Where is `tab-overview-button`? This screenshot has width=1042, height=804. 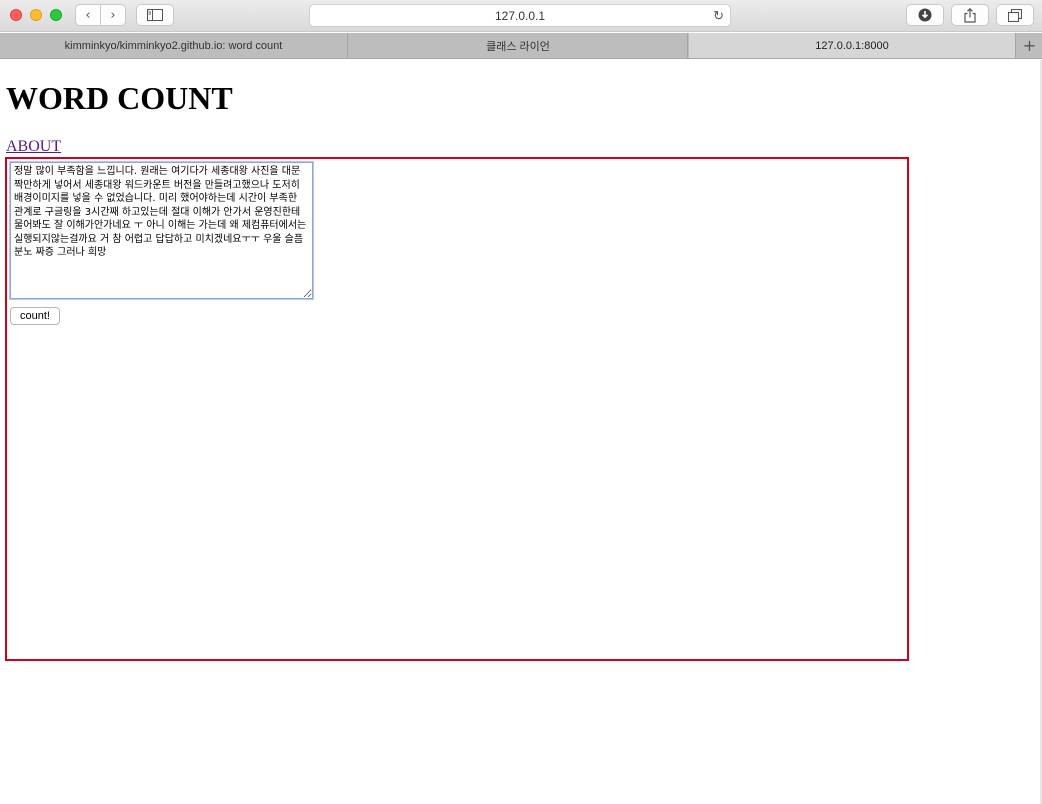
tab-overview-button is located at coordinates (1015, 15).